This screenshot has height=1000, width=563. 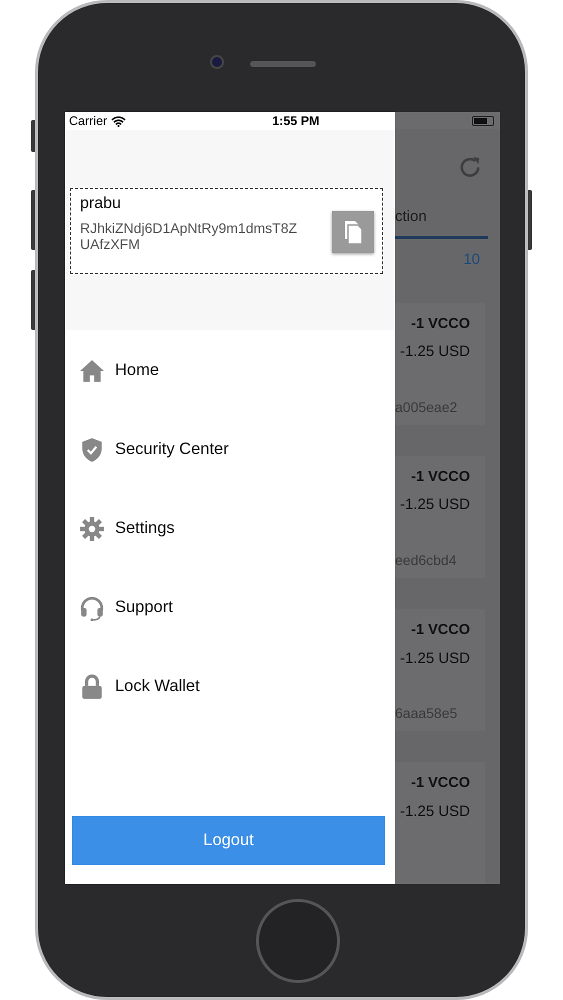 What do you see at coordinates (471, 260) in the screenshot?
I see `transaction-count: 10` at bounding box center [471, 260].